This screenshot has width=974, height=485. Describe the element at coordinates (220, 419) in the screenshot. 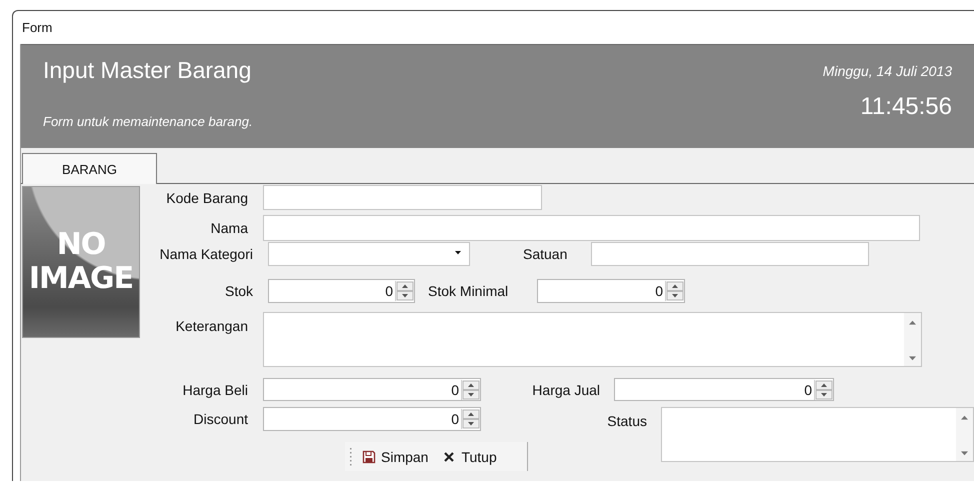

I see `field-label: Discount` at that location.